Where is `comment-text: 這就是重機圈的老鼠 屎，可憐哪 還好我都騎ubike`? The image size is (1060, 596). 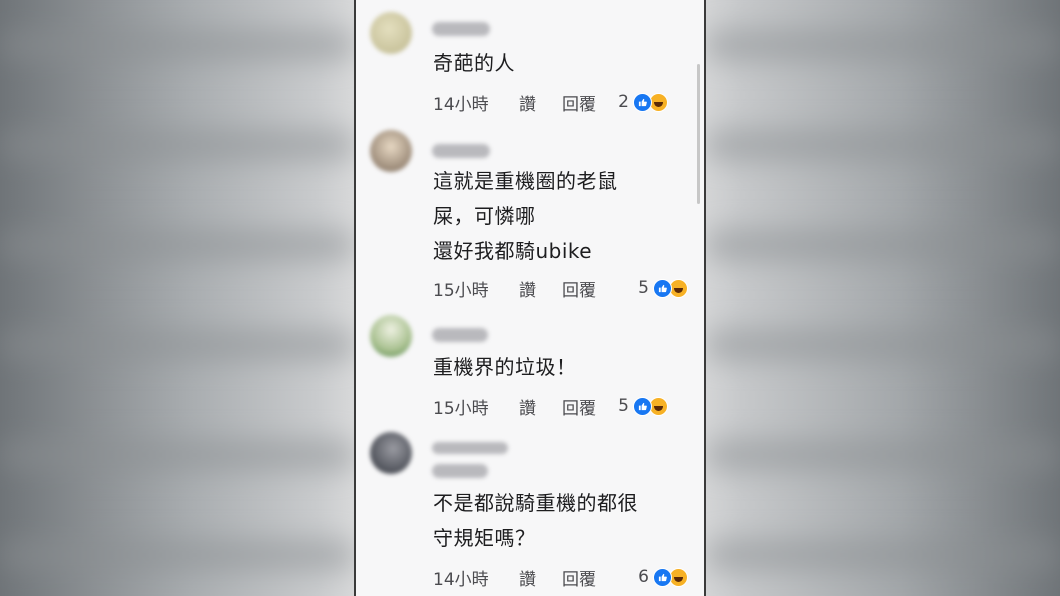
comment-text: 這就是重機圈的老鼠 屎，可憐哪 還好我都騎ubike is located at coordinates (525, 216).